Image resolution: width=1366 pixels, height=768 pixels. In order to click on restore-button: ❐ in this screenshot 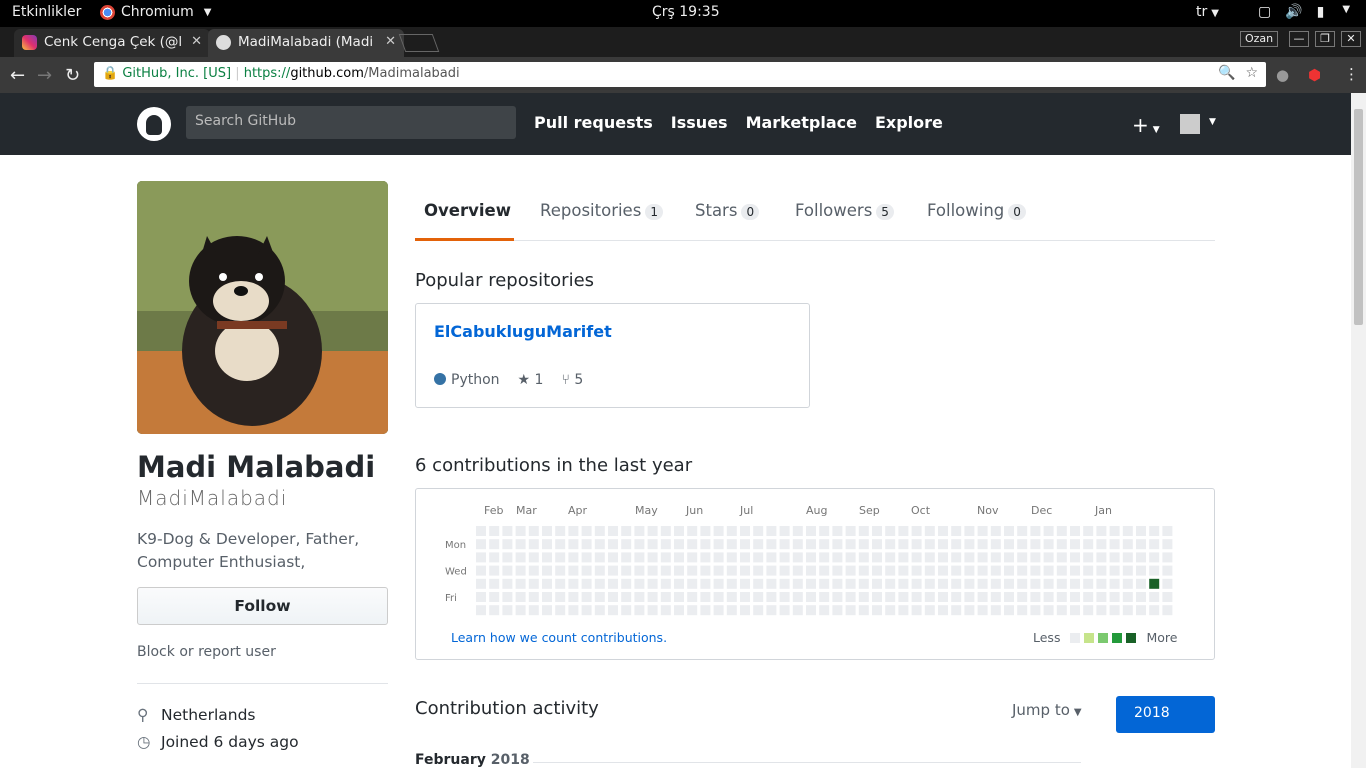, I will do `click(1325, 39)`.